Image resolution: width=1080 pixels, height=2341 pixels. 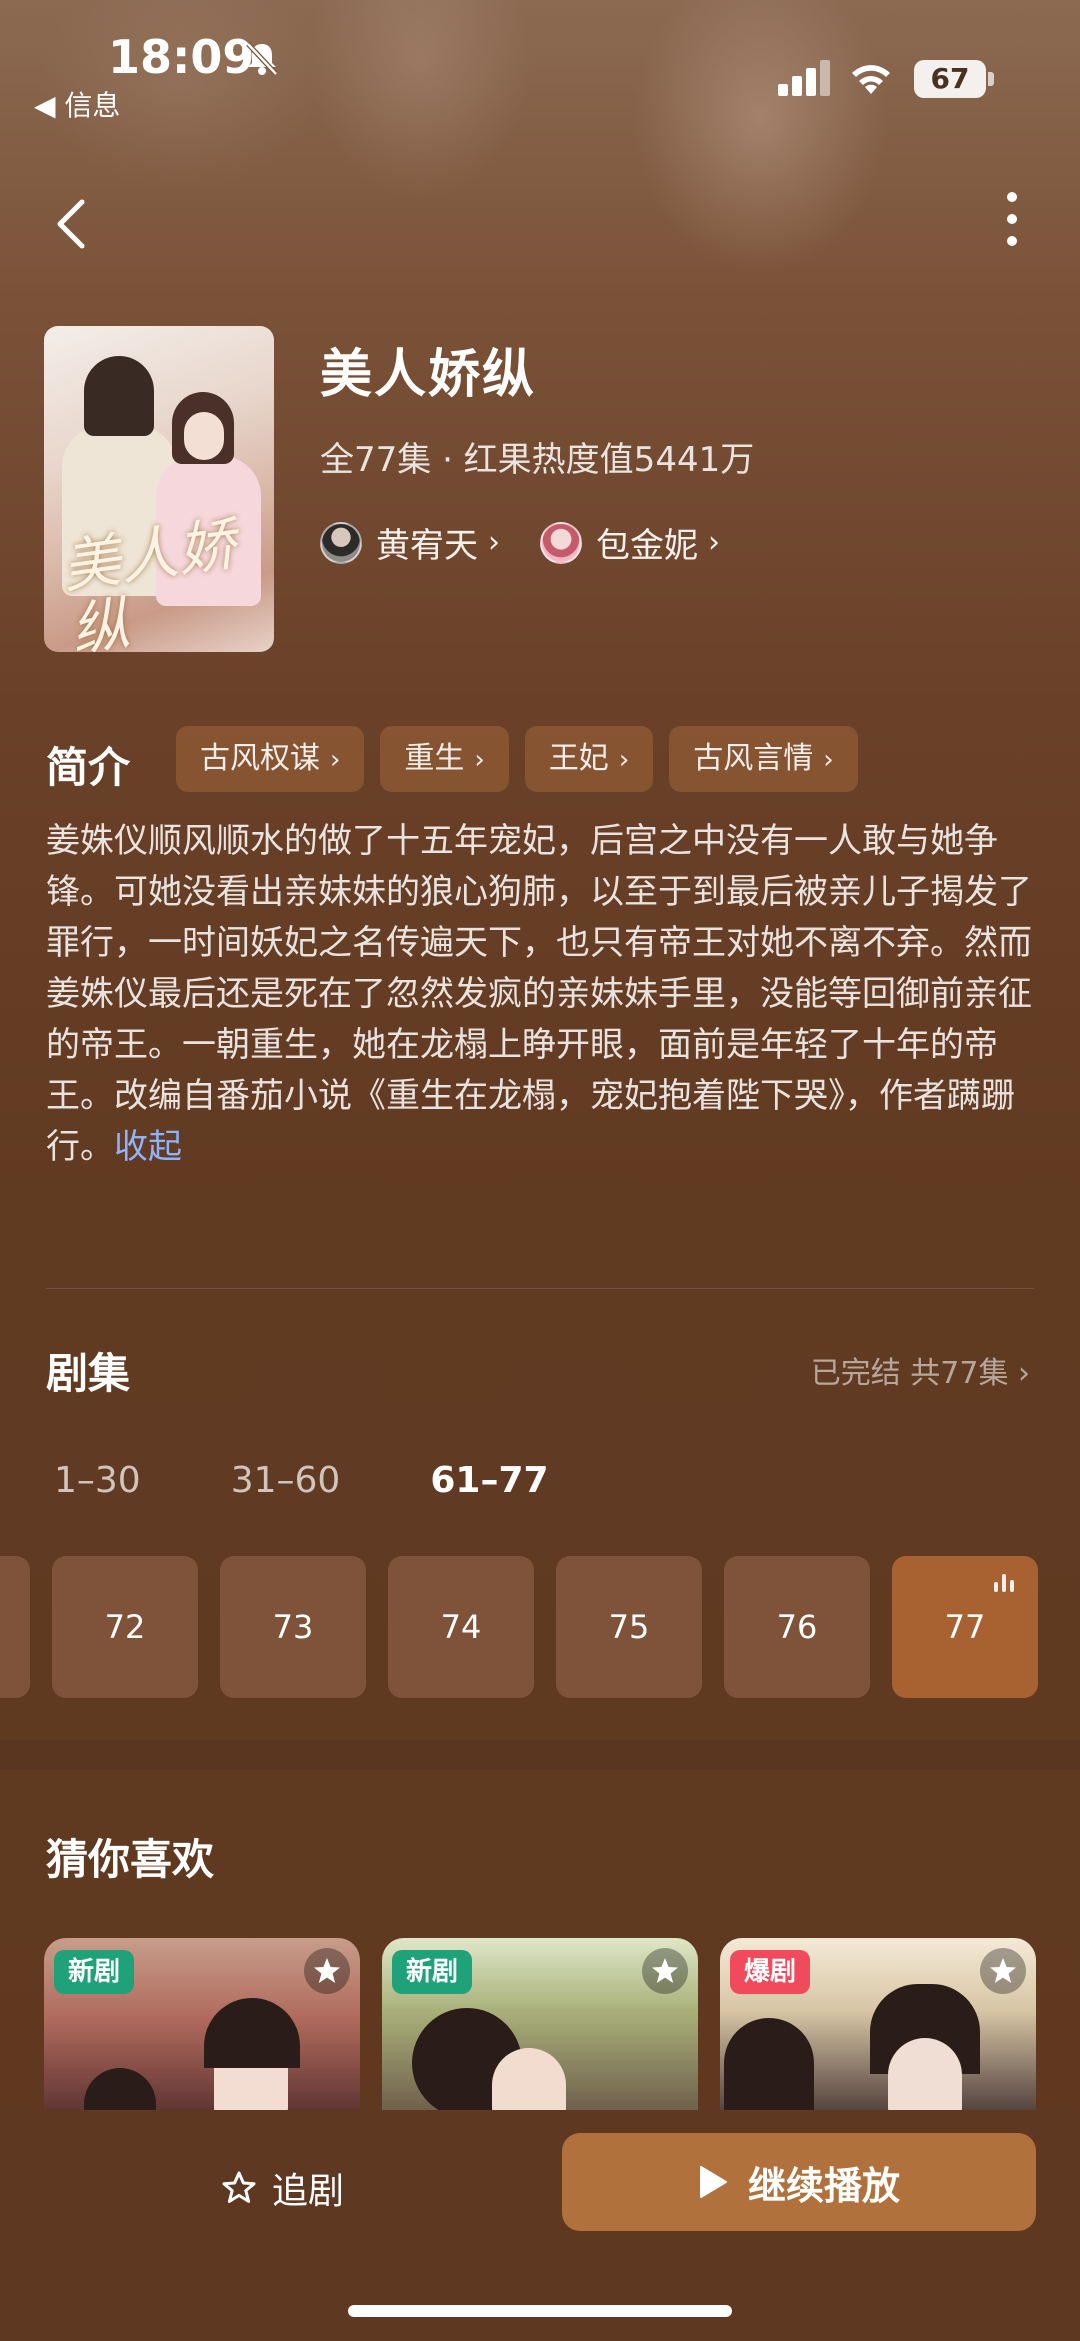 I want to click on play-icon, so click(x=713, y=2182).